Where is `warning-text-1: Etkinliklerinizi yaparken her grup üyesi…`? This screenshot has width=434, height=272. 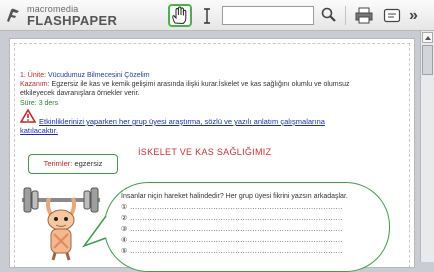 warning-text-1: Etkinliklerinizi yaparken her grup üyesi… is located at coordinates (182, 121).